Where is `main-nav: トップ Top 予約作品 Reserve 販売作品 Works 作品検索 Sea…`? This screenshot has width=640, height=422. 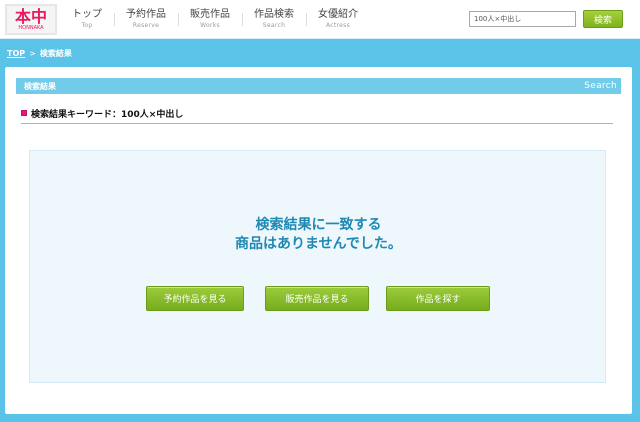 main-nav: トップ Top 予約作品 Reserve 販売作品 Works 作品検索 Sea… is located at coordinates (215, 19).